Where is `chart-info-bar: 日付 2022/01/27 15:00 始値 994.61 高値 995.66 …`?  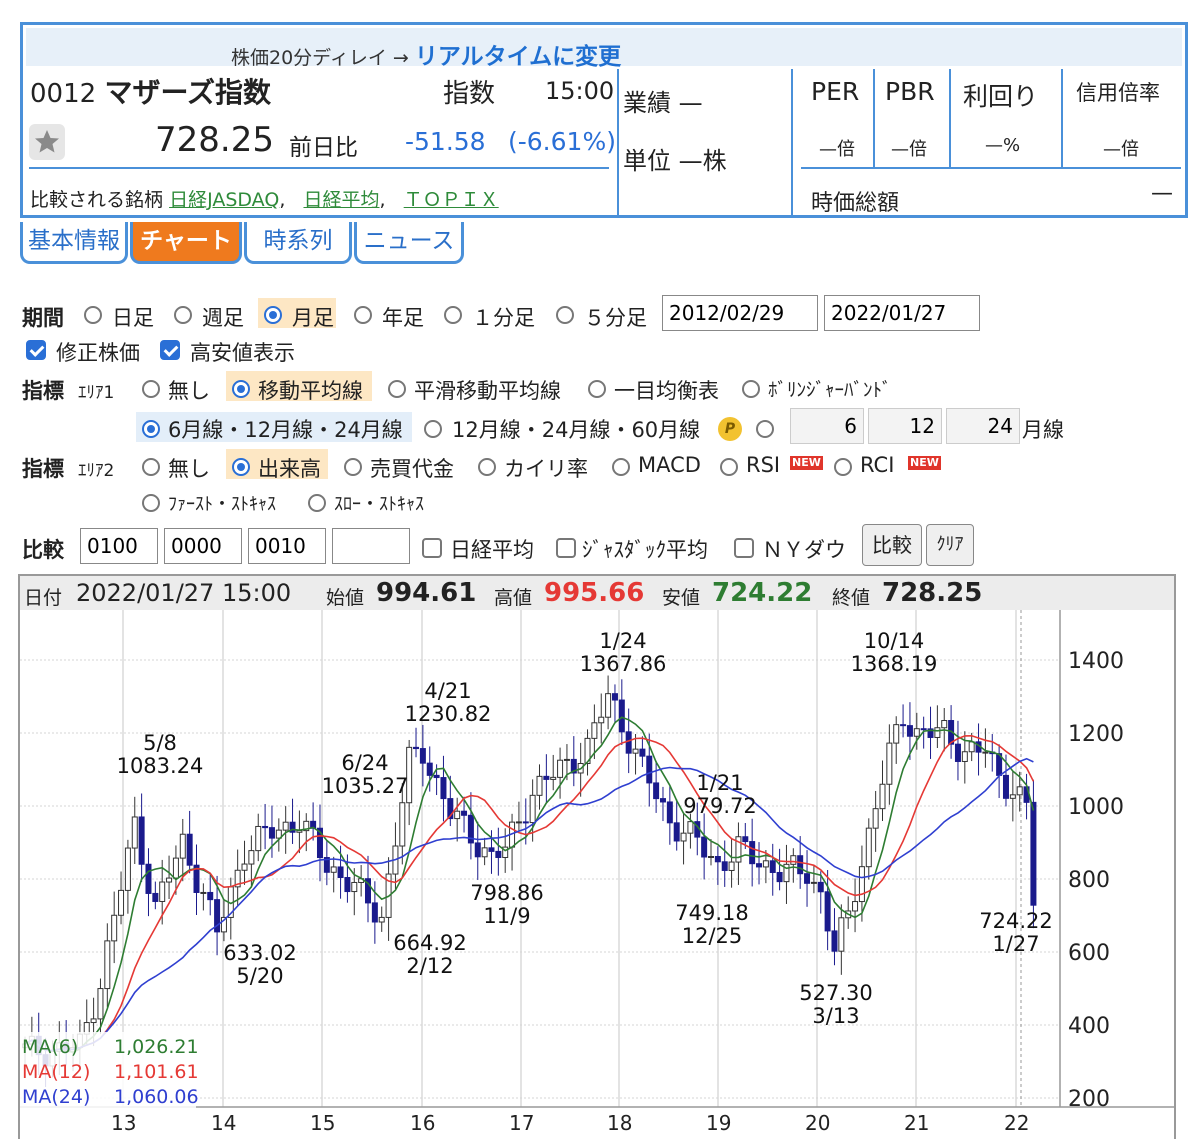
chart-info-bar: 日付 2022/01/27 15:00 始値 994.61 高値 995.66 … is located at coordinates (597, 593).